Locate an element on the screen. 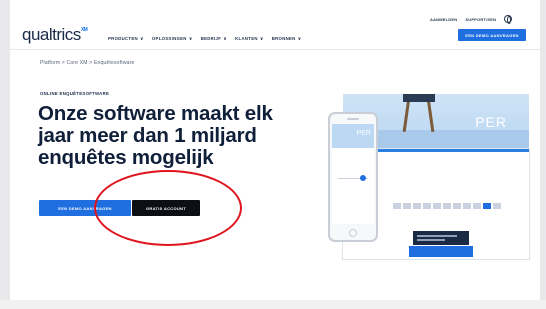 The image size is (546, 309). phone-screen: PER is located at coordinates (353, 174).